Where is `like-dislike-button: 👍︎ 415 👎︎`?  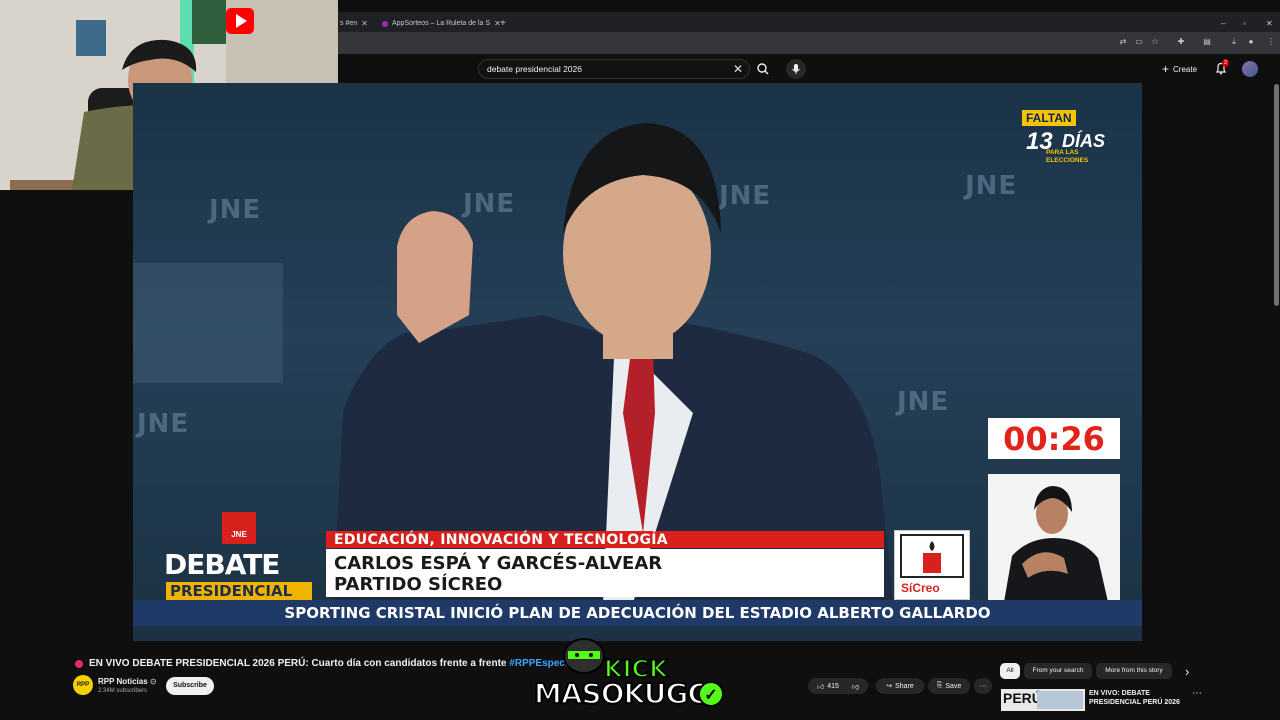 like-dislike-button: 👍︎ 415 👎︎ is located at coordinates (838, 686).